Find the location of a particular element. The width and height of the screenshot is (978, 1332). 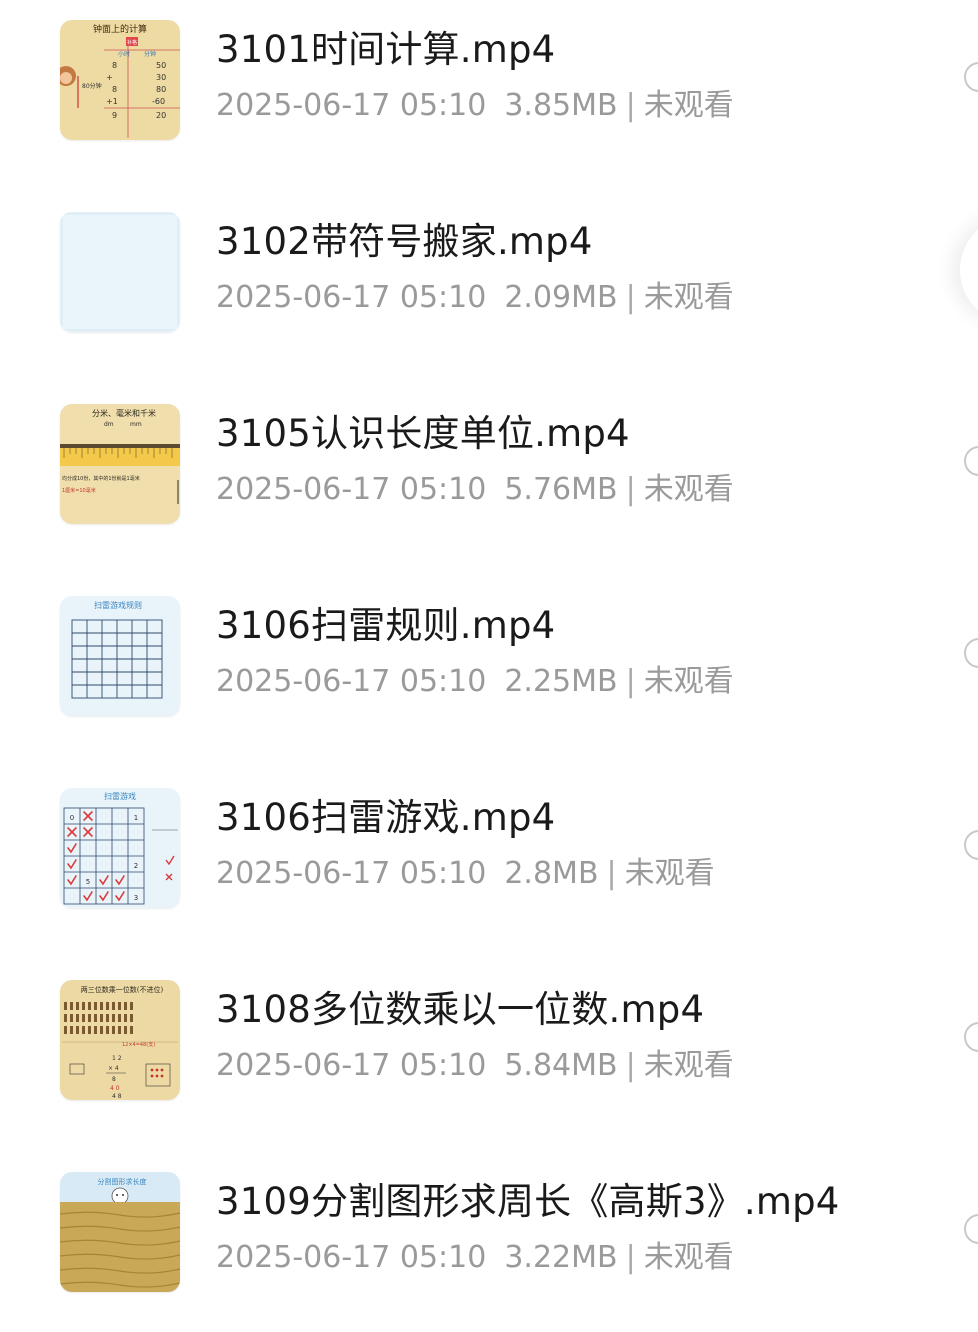

thumb-sub1: dm is located at coordinates (109, 424).